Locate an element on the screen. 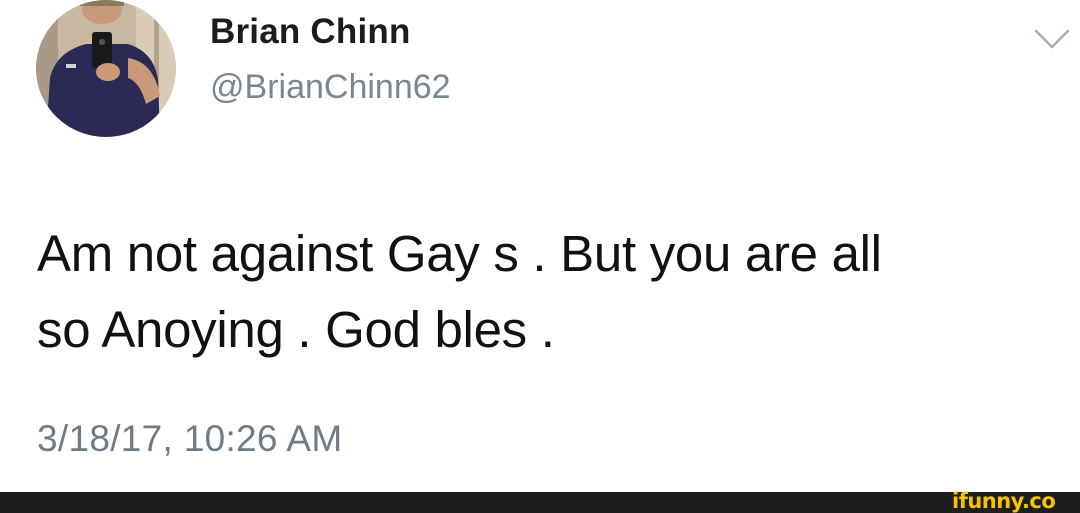 The height and width of the screenshot is (513, 1080). profile-photo-icon is located at coordinates (106, 68).